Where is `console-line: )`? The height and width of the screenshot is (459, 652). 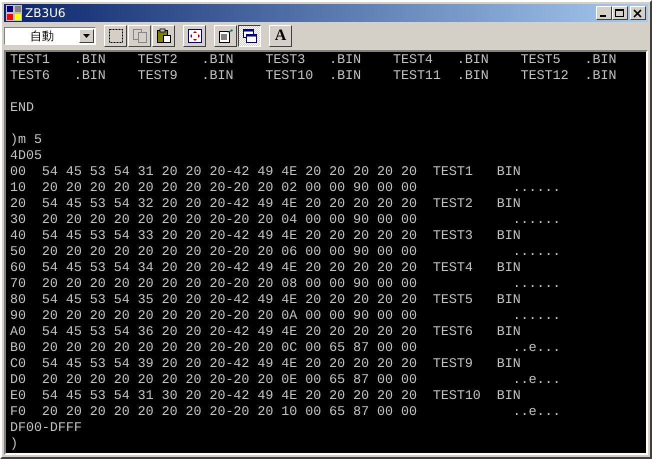 console-line: ) is located at coordinates (14, 444).